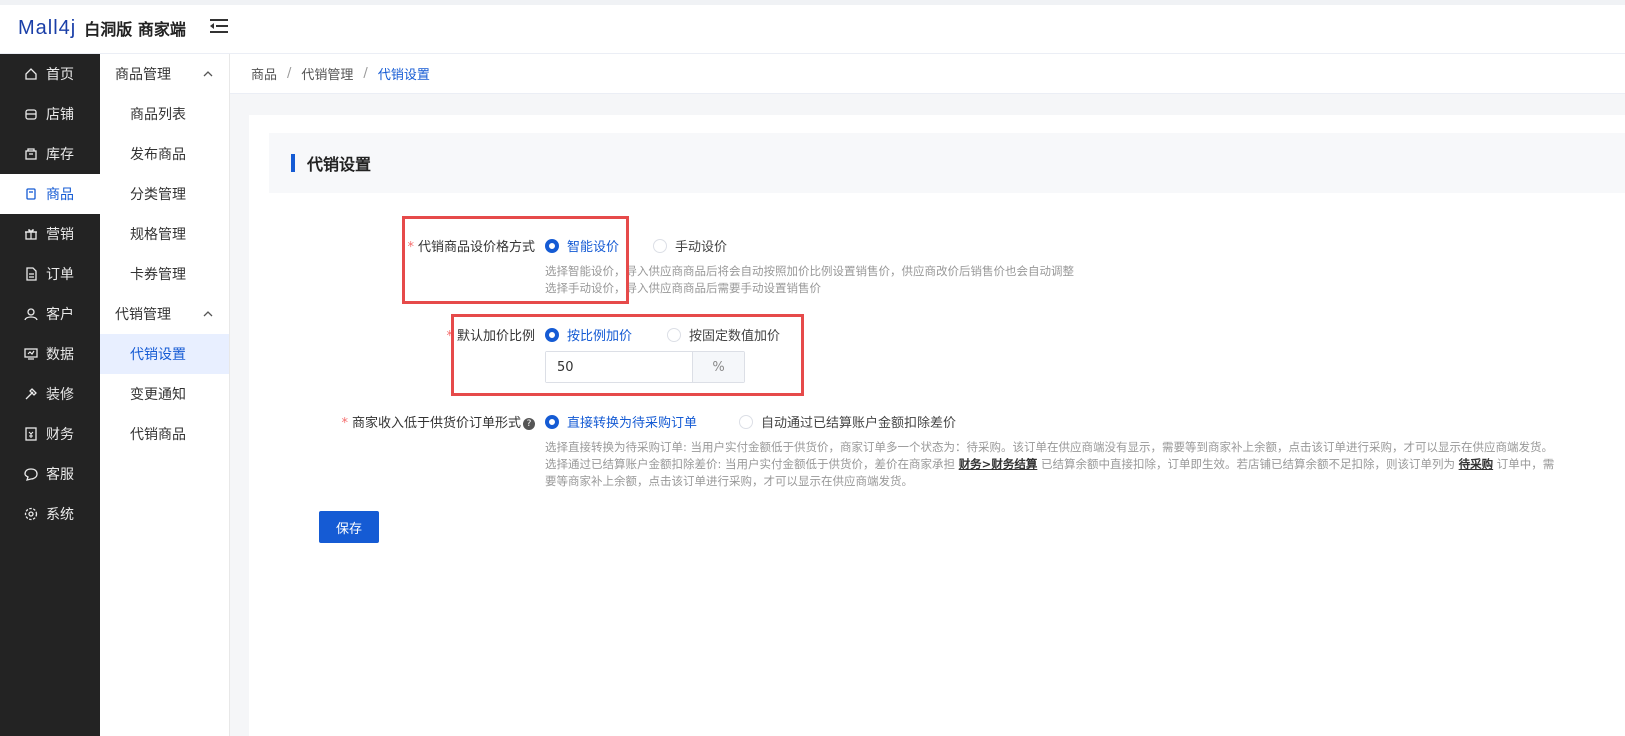 The width and height of the screenshot is (1625, 736). What do you see at coordinates (143, 315) in the screenshot?
I see `subnav-group-label: 代销管理` at bounding box center [143, 315].